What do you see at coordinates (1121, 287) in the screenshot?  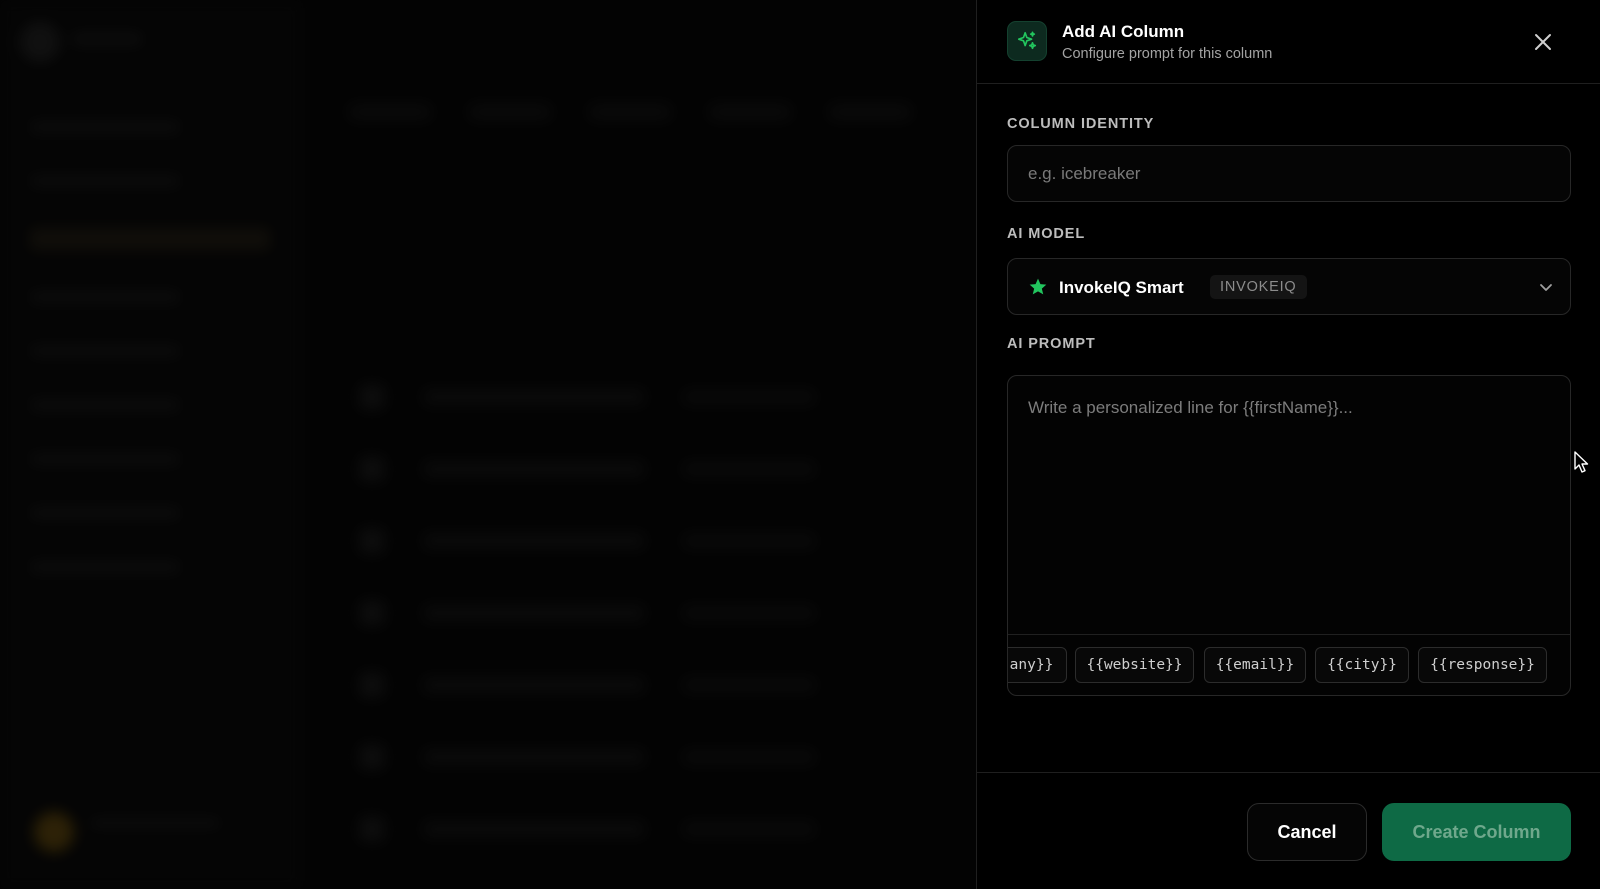 I see `ai-model-name: InvokeIQ Smart` at bounding box center [1121, 287].